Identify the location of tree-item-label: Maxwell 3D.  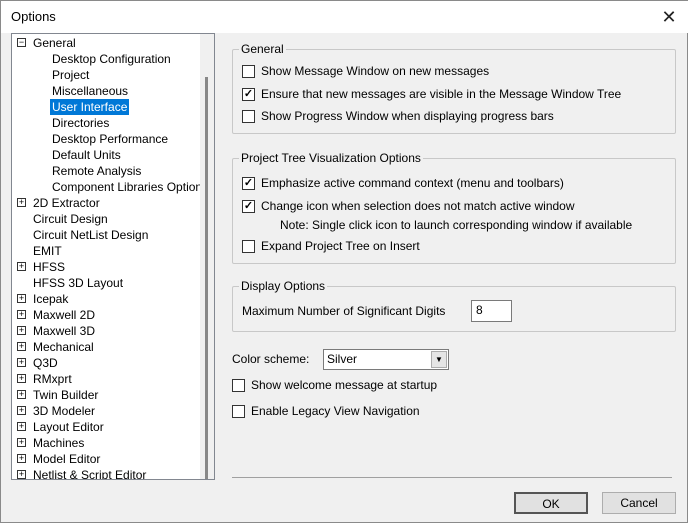
(64, 331).